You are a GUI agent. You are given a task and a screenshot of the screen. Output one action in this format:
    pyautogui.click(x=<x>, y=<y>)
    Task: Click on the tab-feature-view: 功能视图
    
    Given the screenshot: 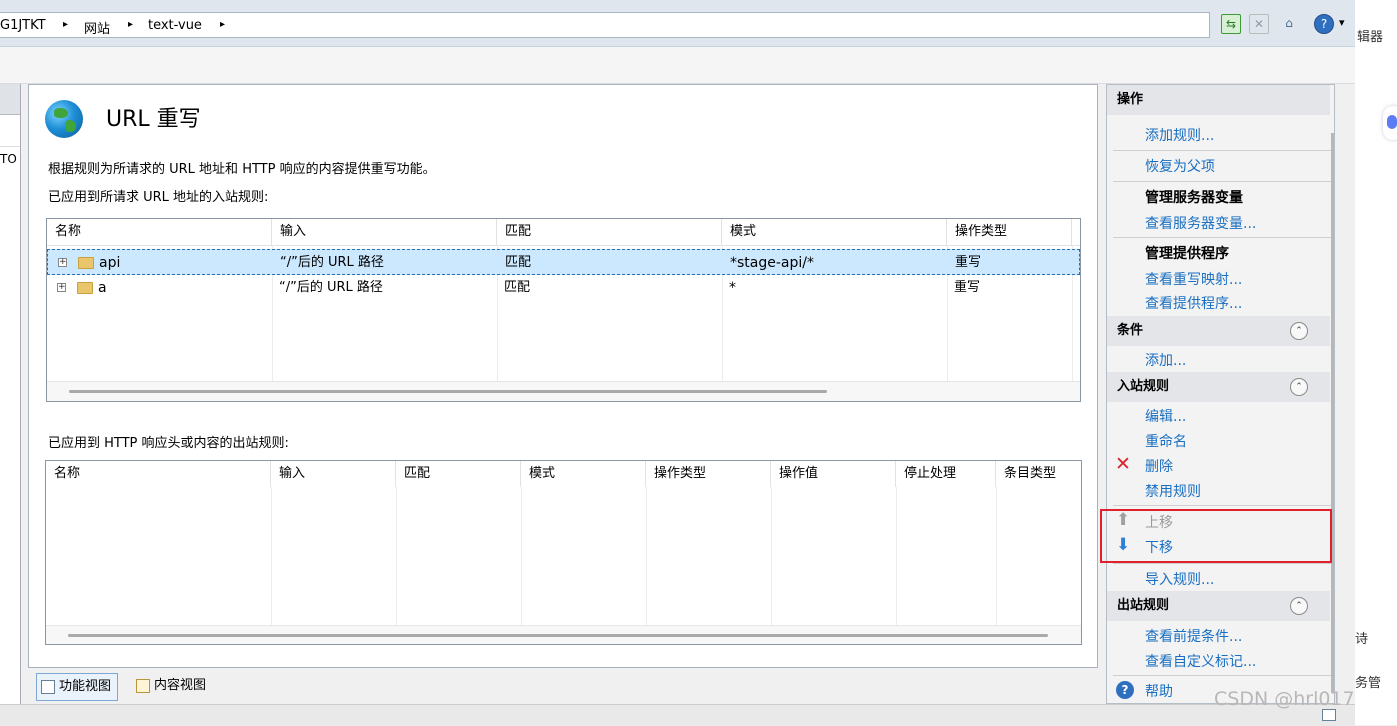 What is the action you would take?
    pyautogui.click(x=77, y=687)
    